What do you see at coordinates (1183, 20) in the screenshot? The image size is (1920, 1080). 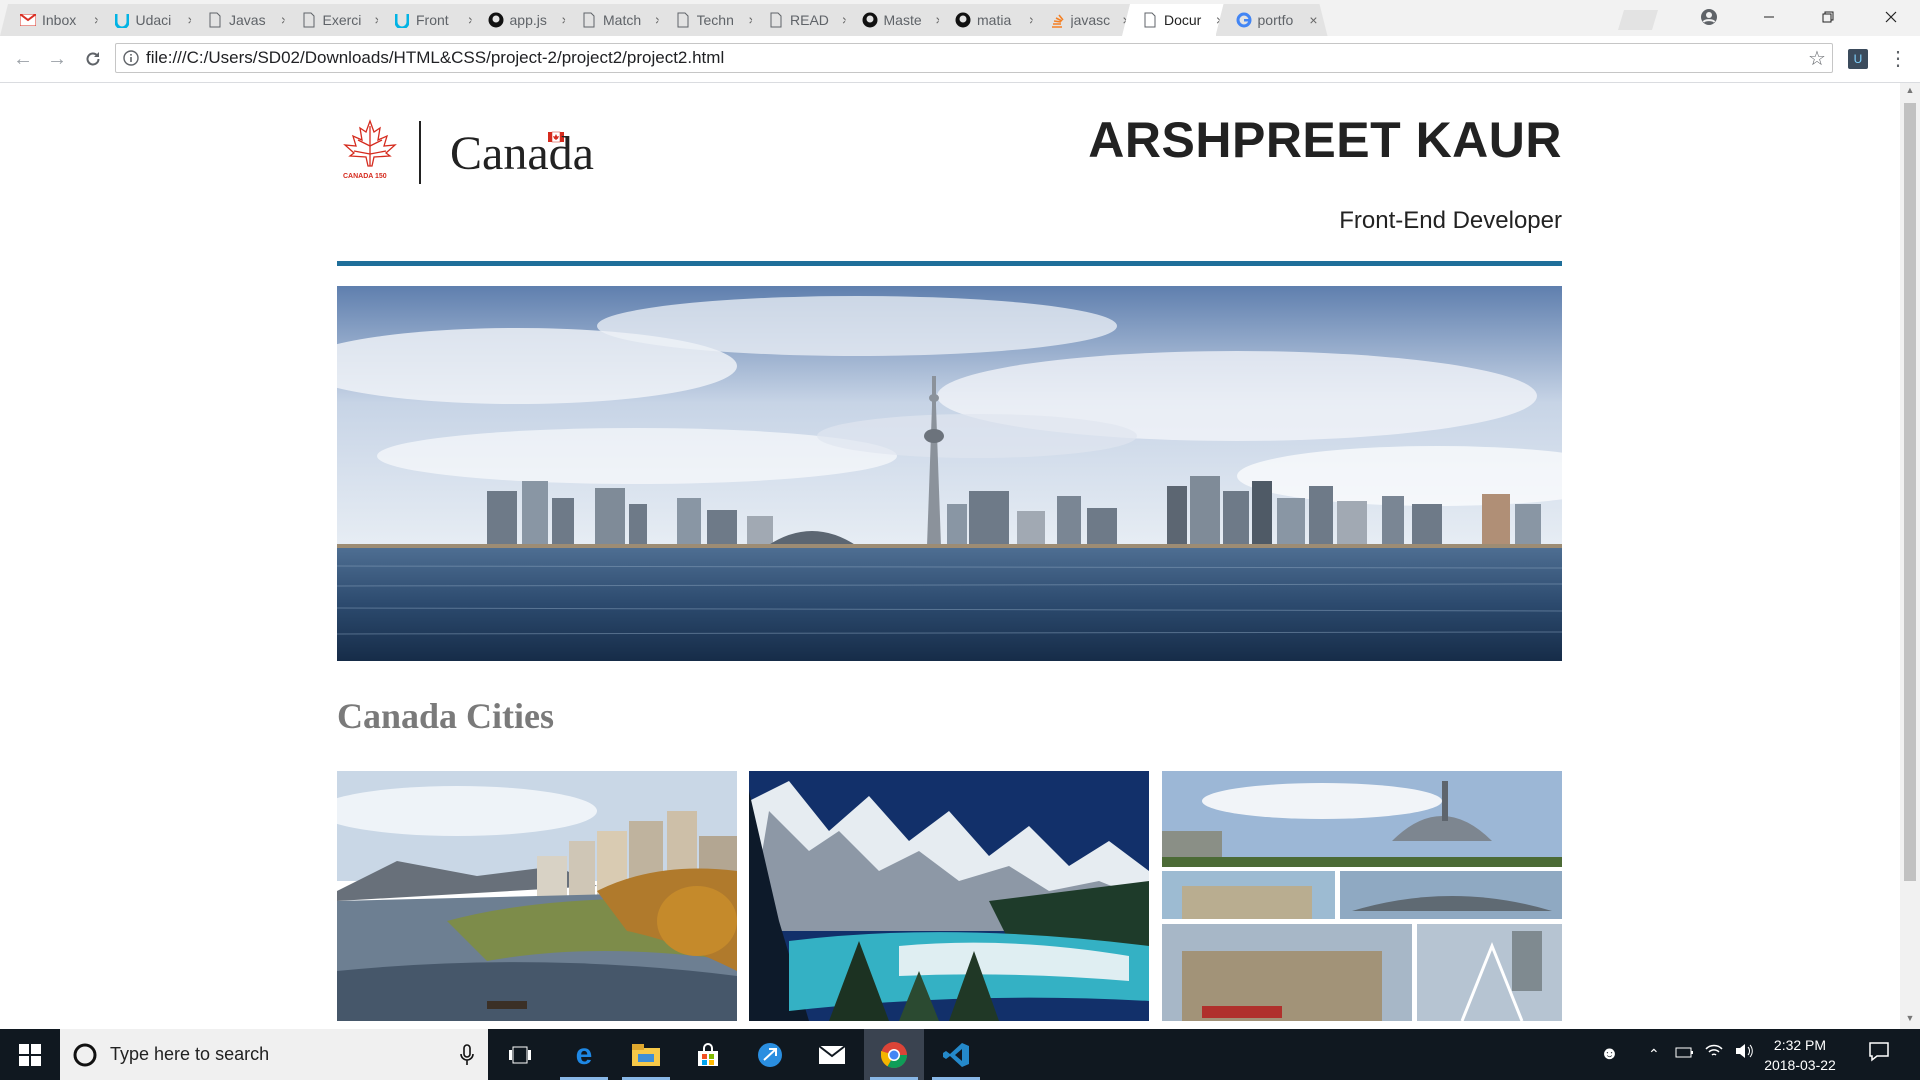 I see `tab-title: Docur` at bounding box center [1183, 20].